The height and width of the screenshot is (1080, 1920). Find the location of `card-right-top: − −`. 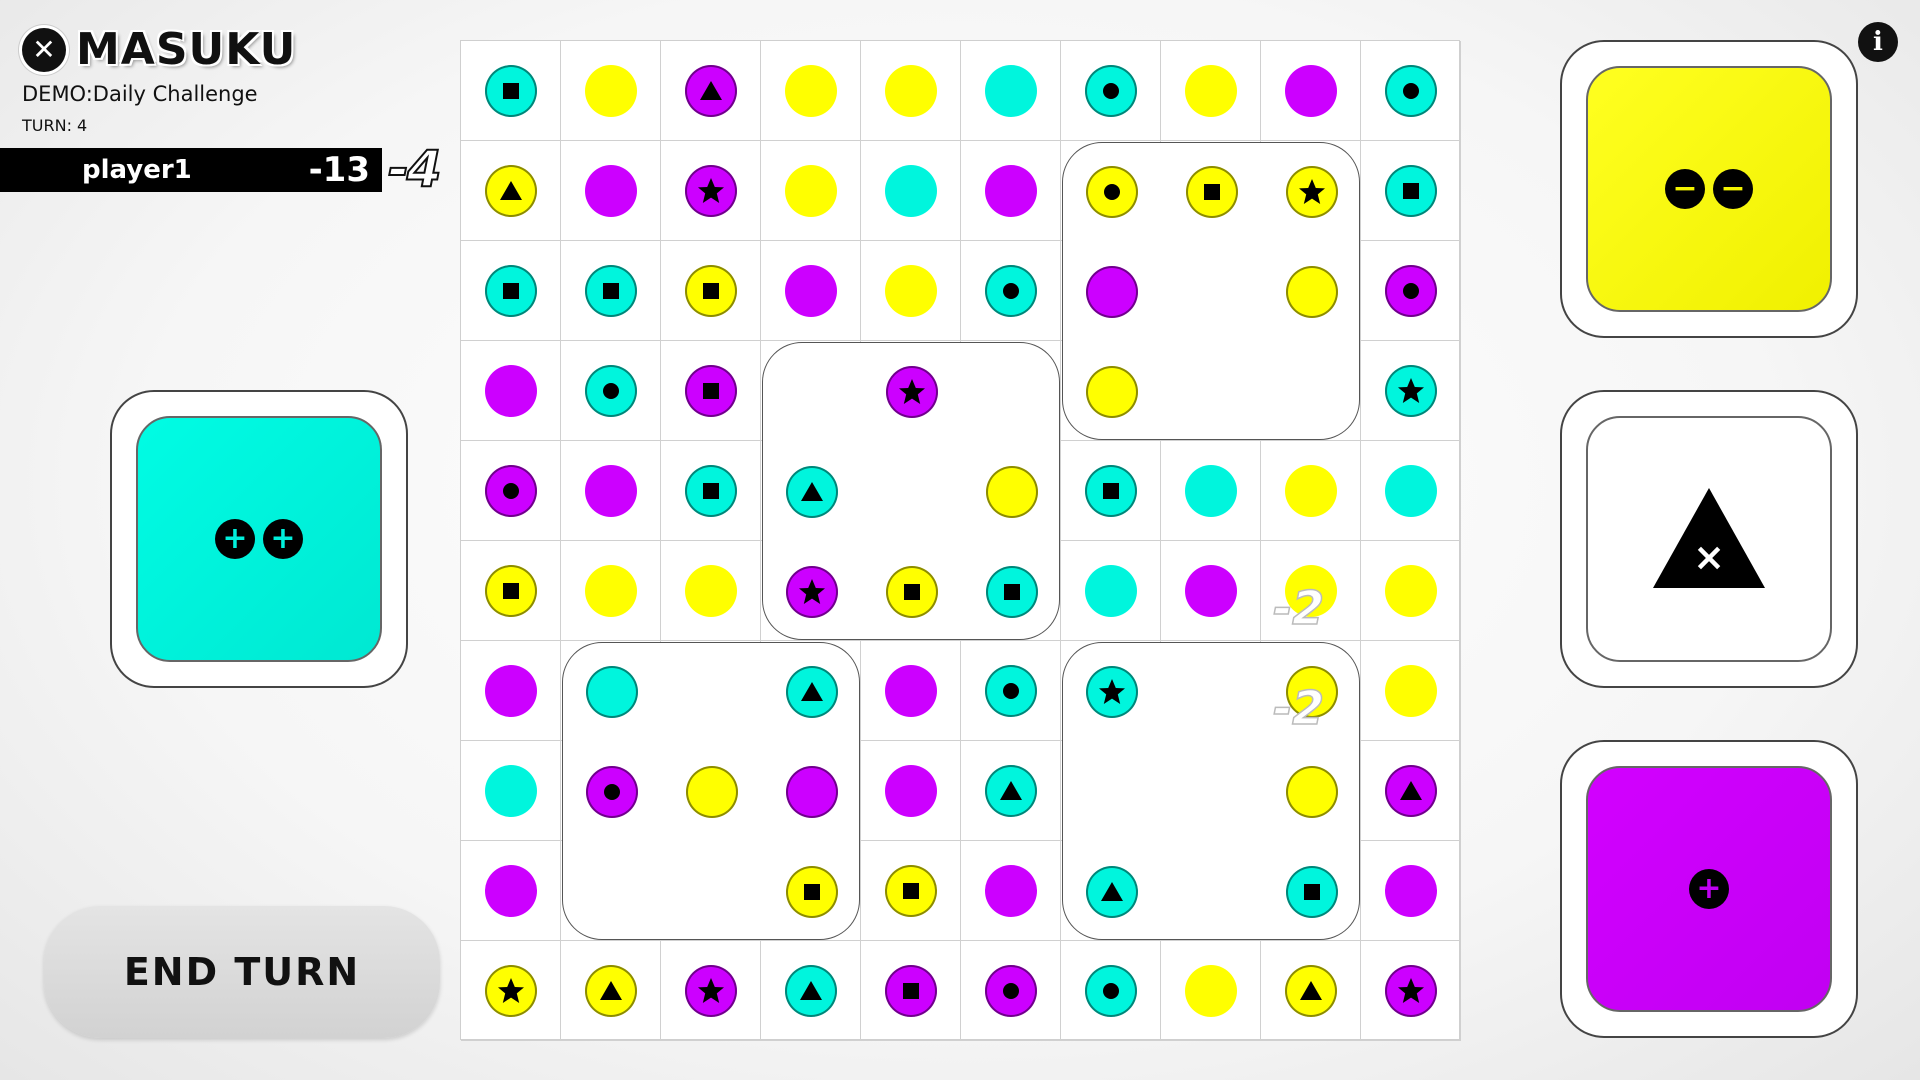

card-right-top: − − is located at coordinates (1709, 189).